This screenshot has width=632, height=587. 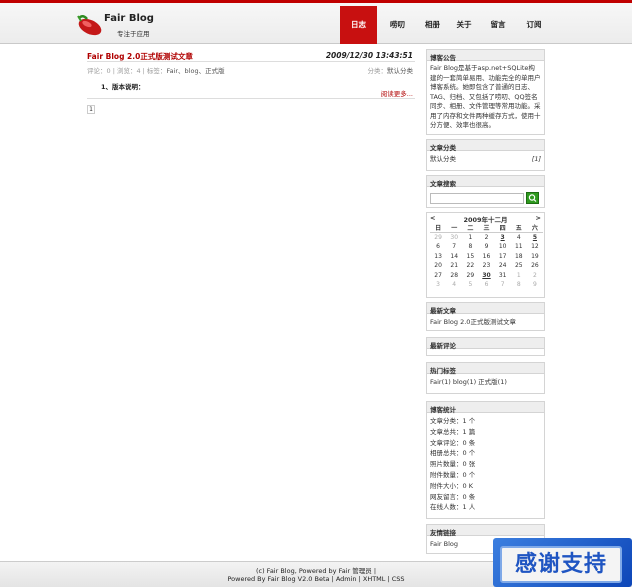 I want to click on latest-post-link: Fair Blog 2.0正式版测试文章, so click(x=485, y=322).